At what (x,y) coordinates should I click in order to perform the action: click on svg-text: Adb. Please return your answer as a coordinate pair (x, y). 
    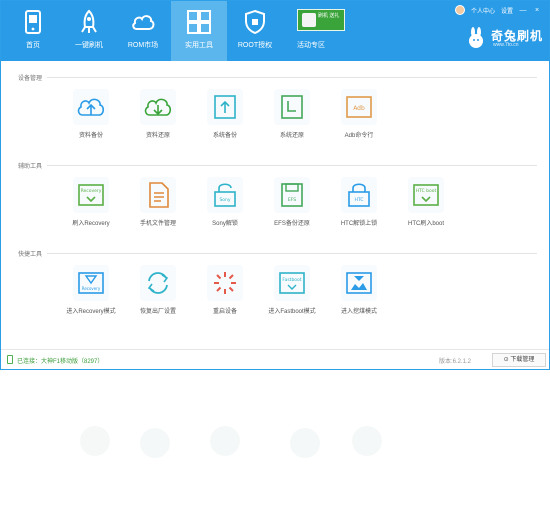
    Looking at the image, I should click on (359, 108).